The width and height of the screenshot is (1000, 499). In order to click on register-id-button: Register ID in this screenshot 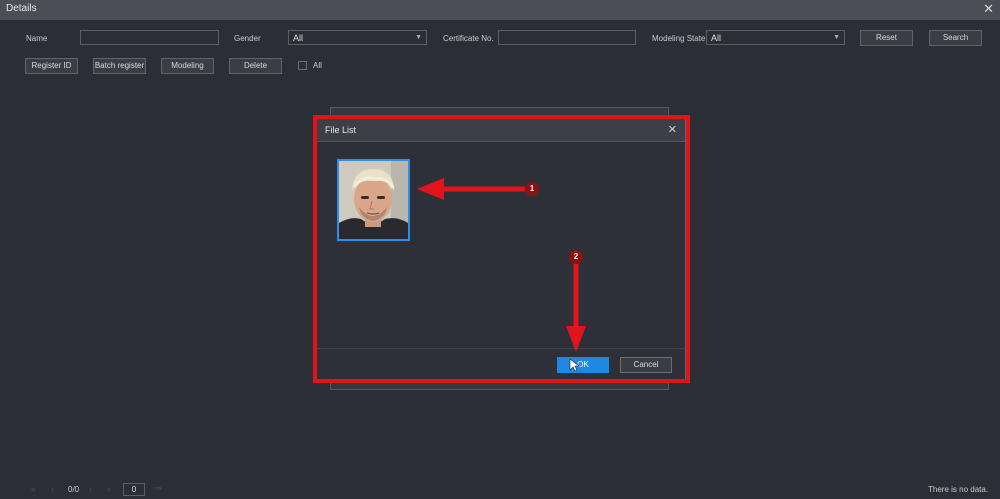, I will do `click(51, 66)`.